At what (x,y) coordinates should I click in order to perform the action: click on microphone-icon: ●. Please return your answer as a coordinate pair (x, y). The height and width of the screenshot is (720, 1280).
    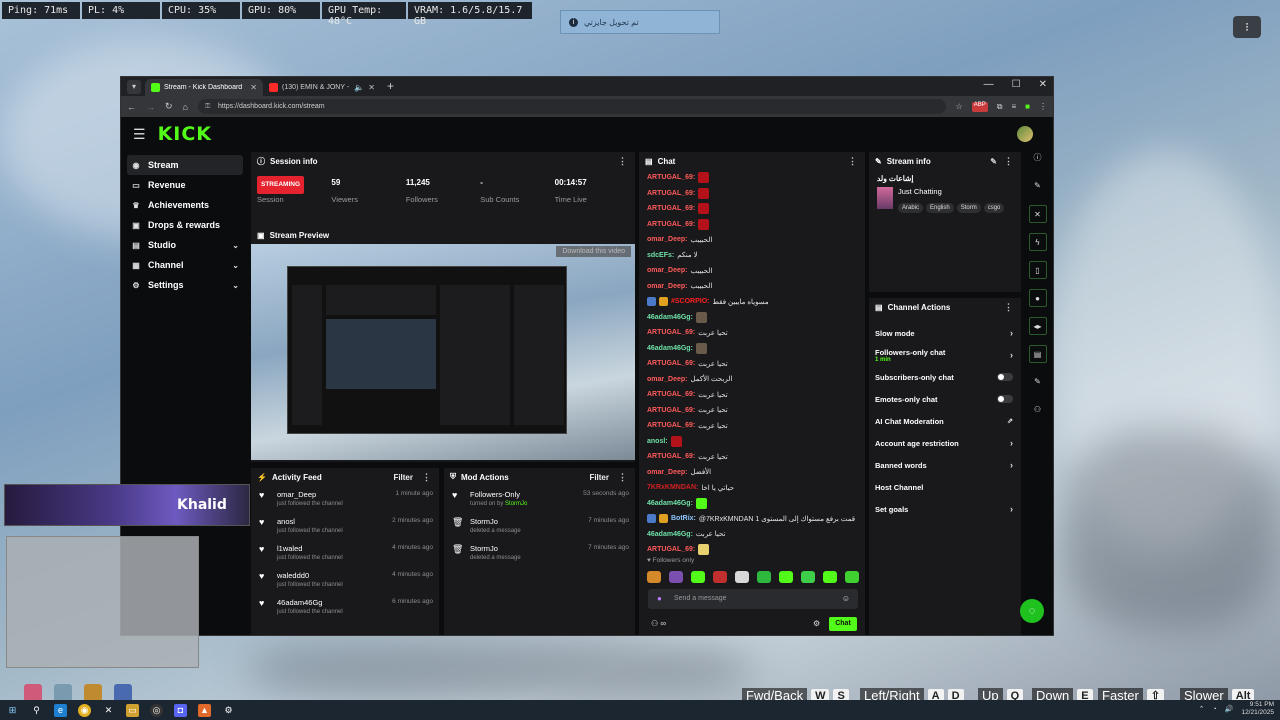
    Looking at the image, I should click on (659, 599).